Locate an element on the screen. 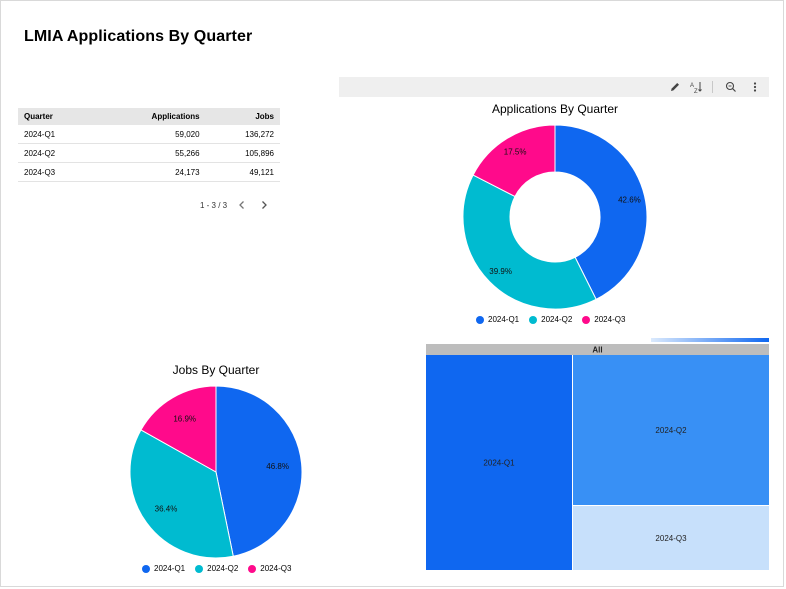 The width and height of the screenshot is (786, 589). table-row: 2024-Q2 55,266 105,896 is located at coordinates (149, 153).